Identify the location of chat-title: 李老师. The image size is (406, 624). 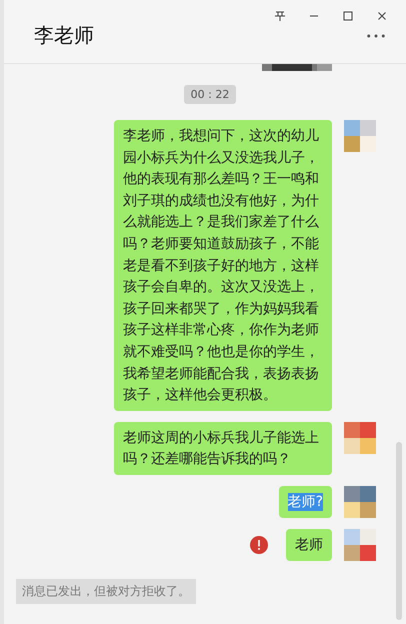
(64, 35).